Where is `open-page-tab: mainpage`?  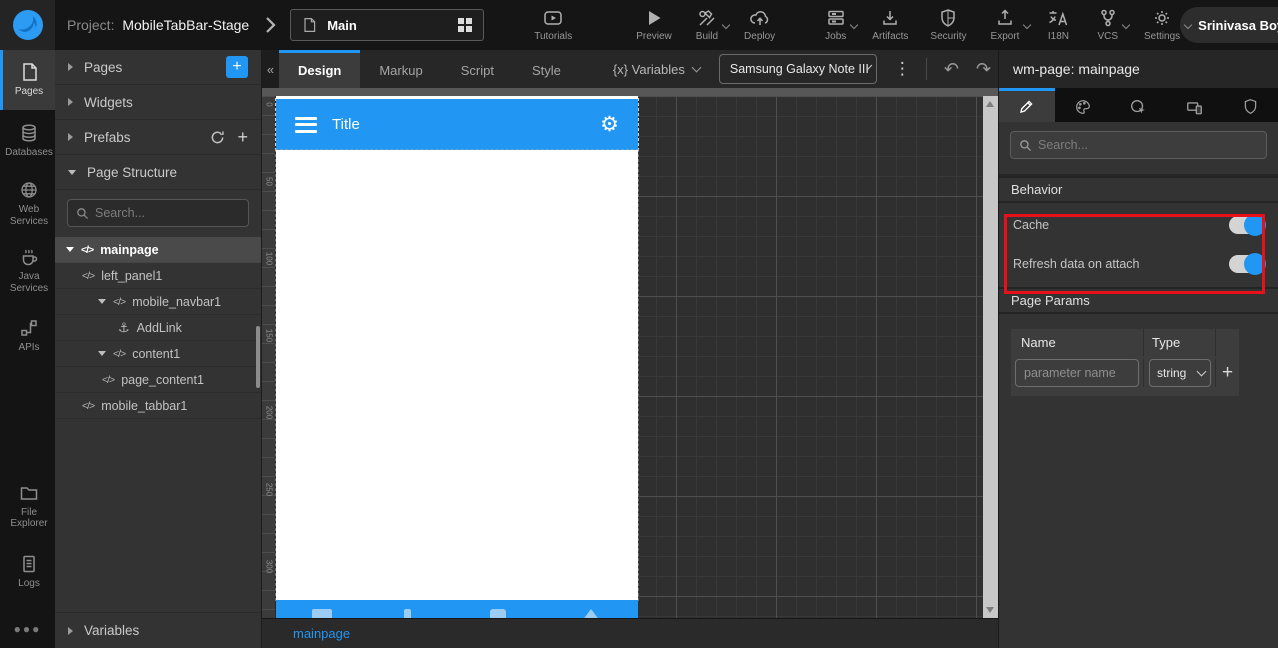
open-page-tab: mainpage is located at coordinates (321, 633).